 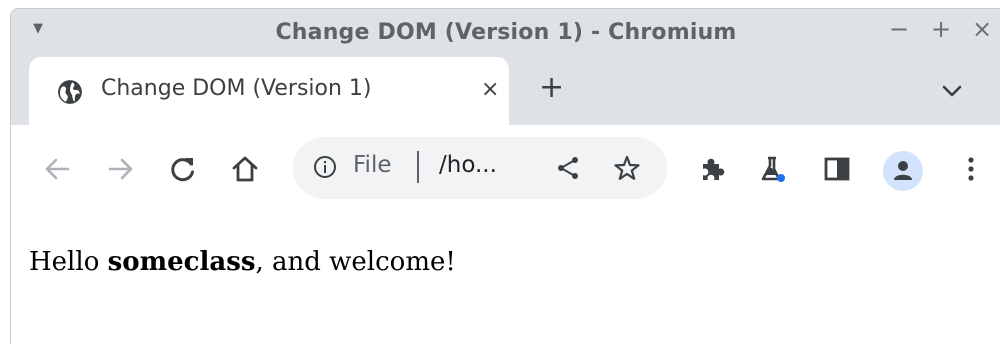 I want to click on window-title: Change DOM (Version 1) - Chromium, so click(x=506, y=32).